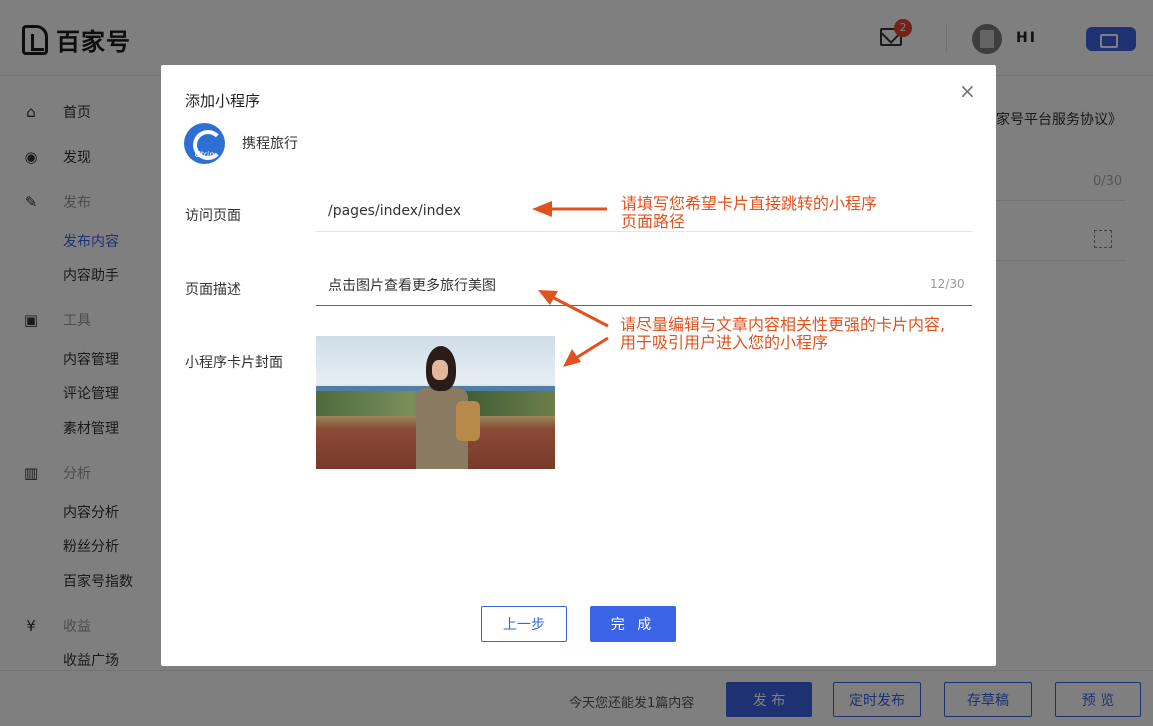  I want to click on page-path-label: 访问页面, so click(213, 216).